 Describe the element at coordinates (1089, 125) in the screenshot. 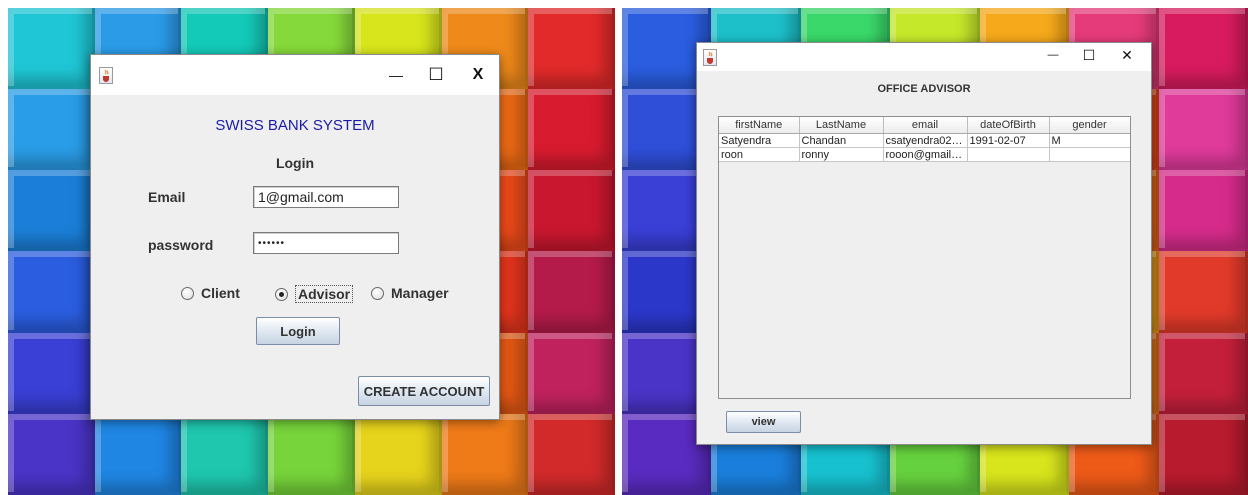

I see `column-header-gender: gender` at that location.